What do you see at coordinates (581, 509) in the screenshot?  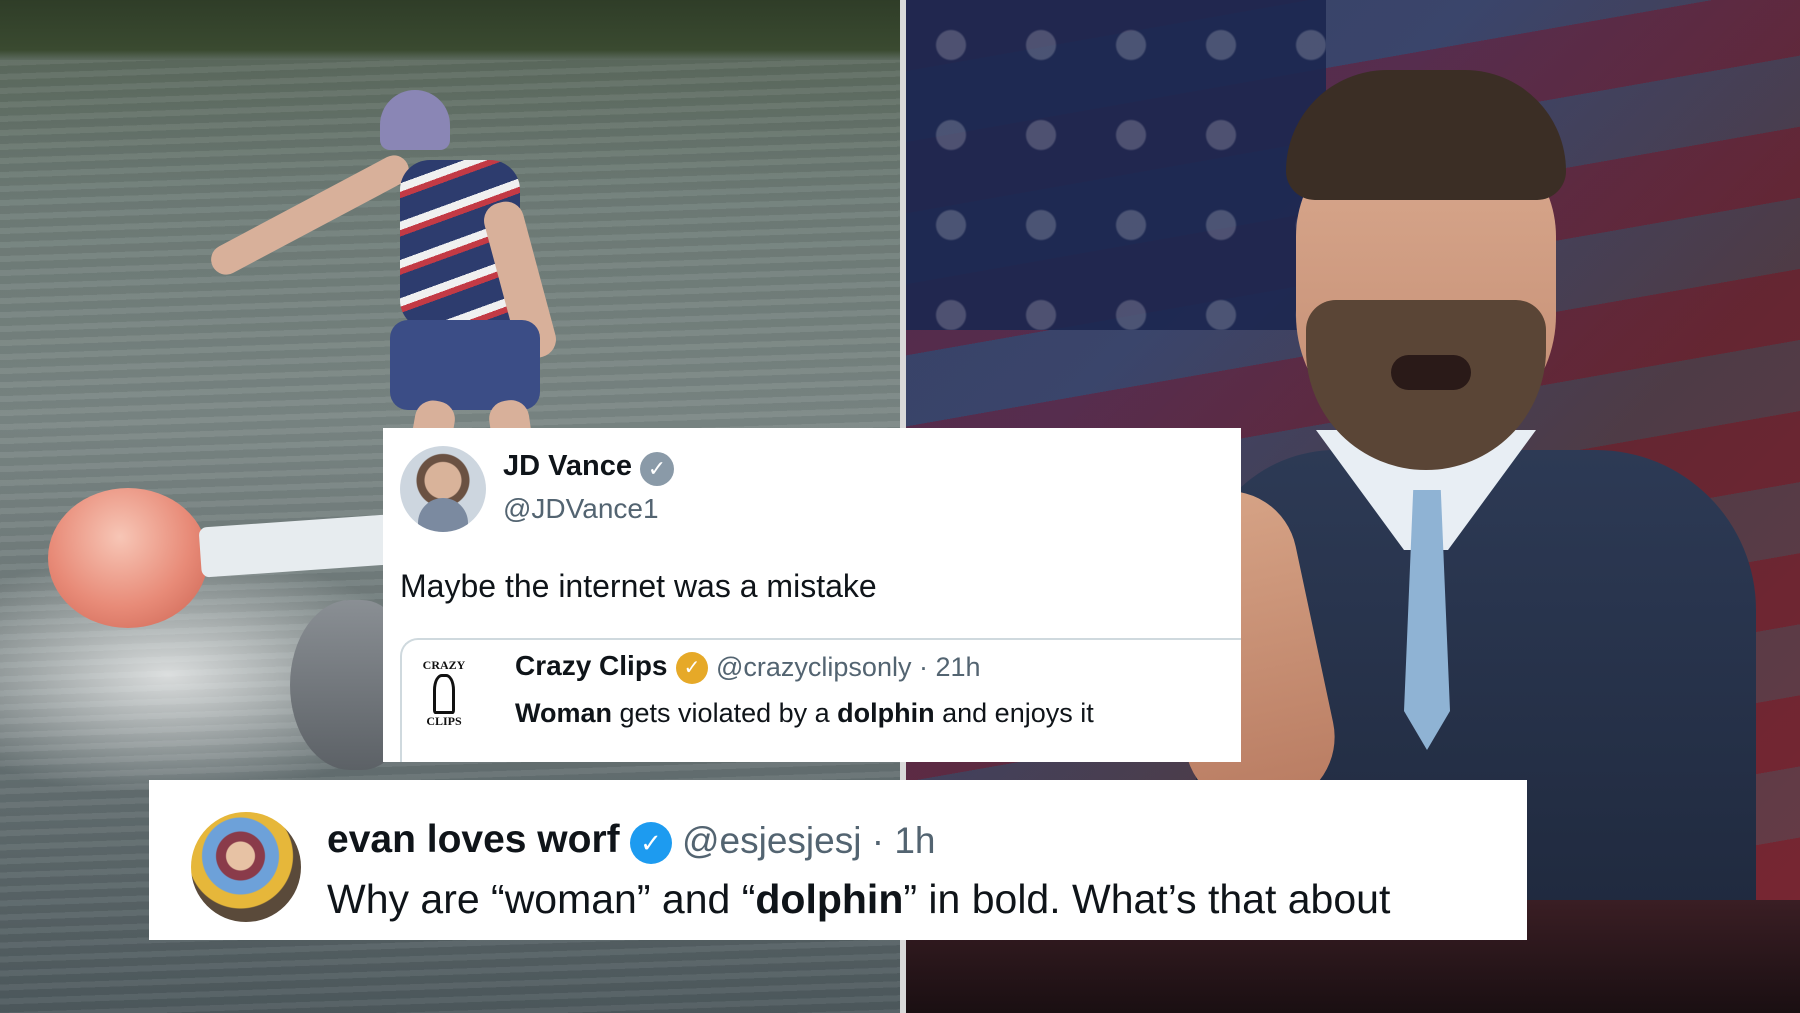 I see `user-handle: @JDVance1` at bounding box center [581, 509].